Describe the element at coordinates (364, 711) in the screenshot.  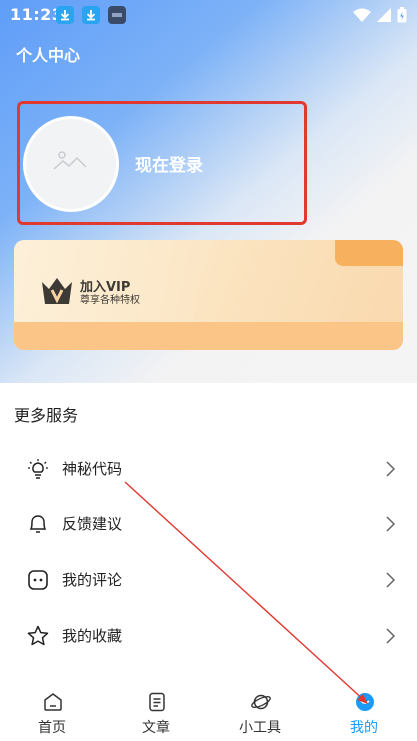
I see `tab-profile: 我的` at that location.